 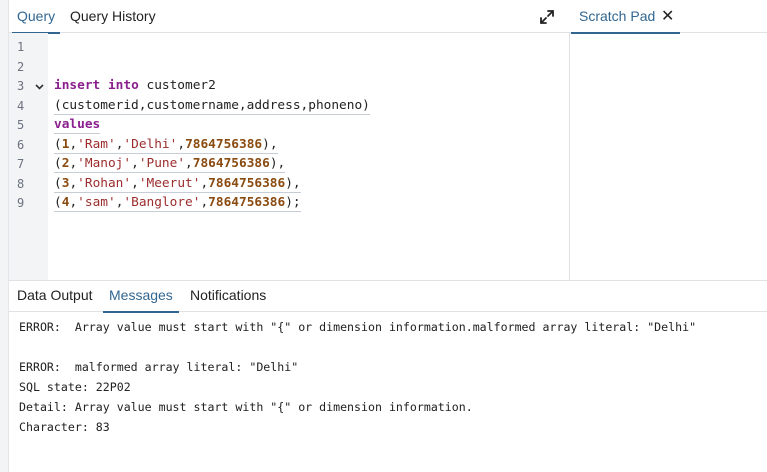 What do you see at coordinates (77, 85) in the screenshot?
I see `sql-keyword: insert` at bounding box center [77, 85].